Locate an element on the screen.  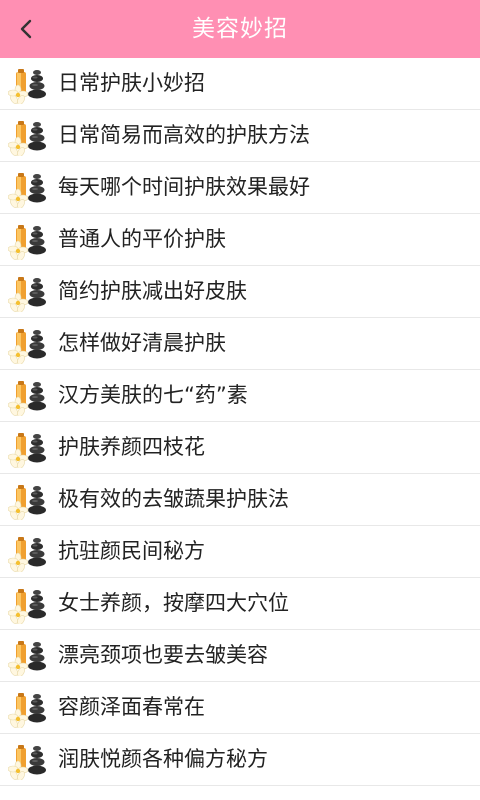
list-item-label: 漂亮颈项也要去皱美容 is located at coordinates (163, 655).